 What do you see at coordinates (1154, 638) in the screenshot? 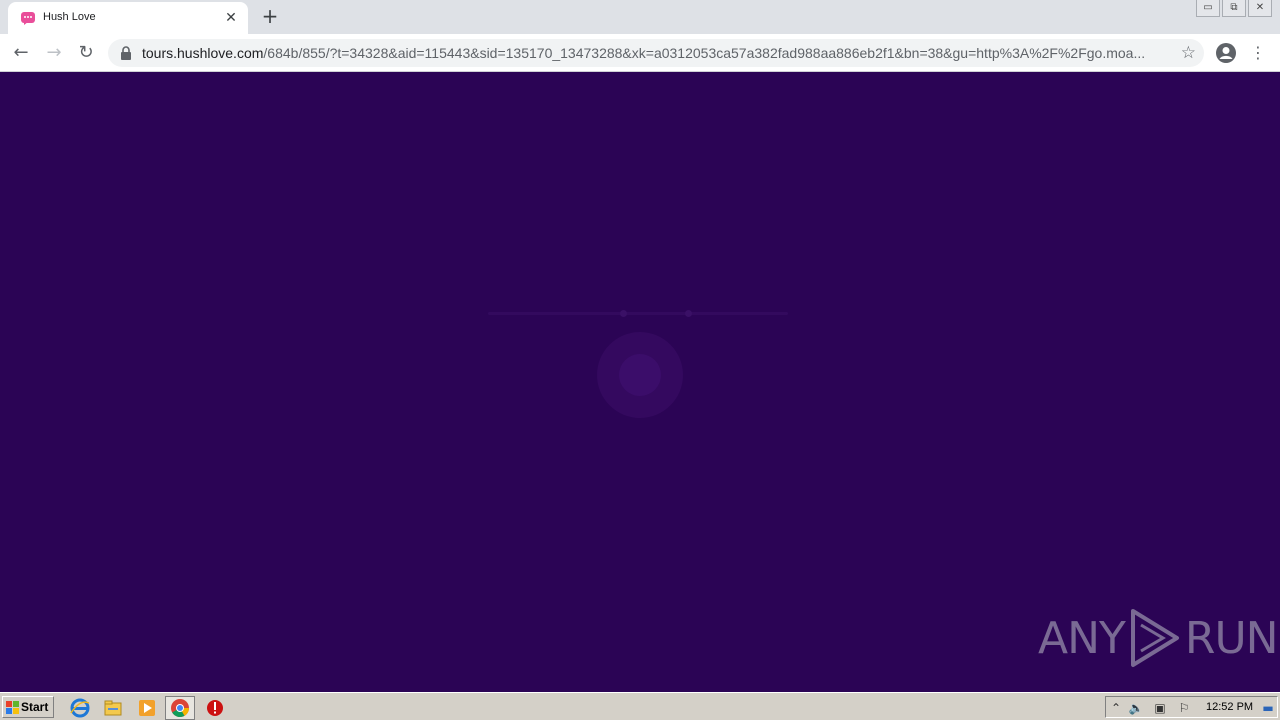
I see `play-logo-icon` at bounding box center [1154, 638].